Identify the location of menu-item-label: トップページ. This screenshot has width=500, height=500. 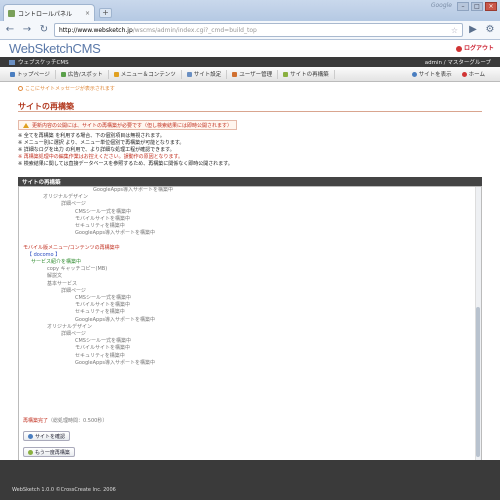
(33, 75).